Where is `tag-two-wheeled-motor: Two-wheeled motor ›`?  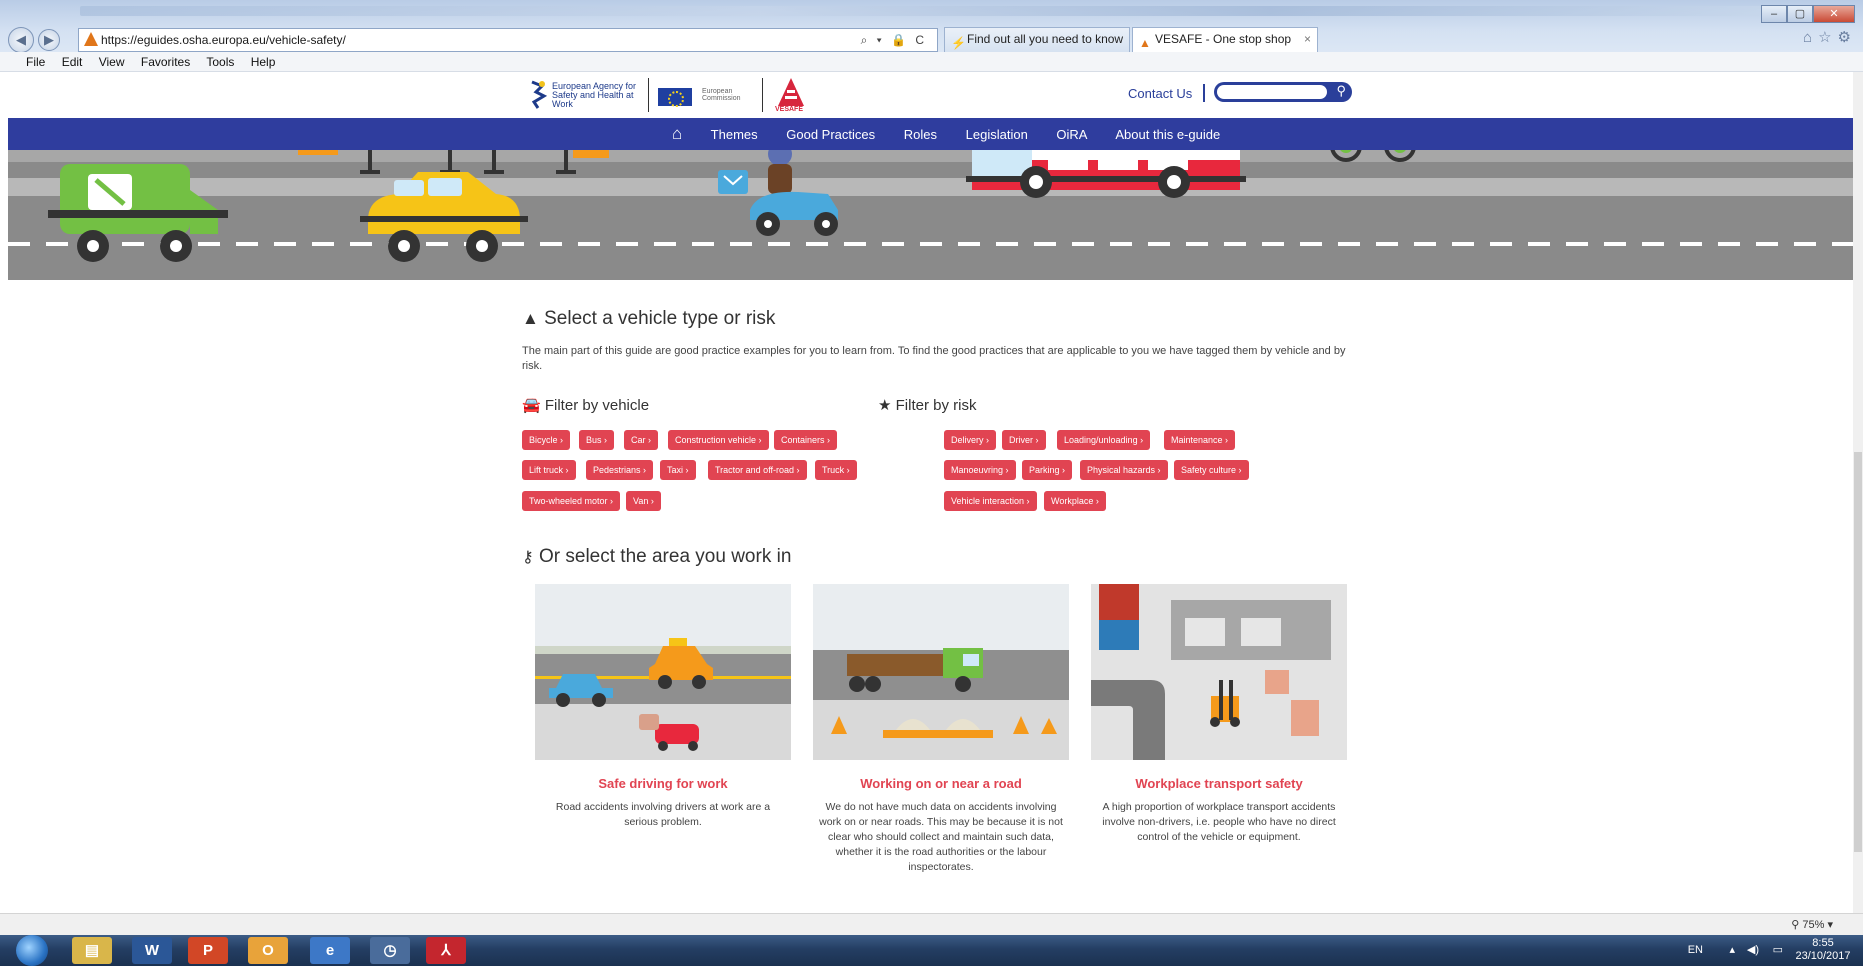 tag-two-wheeled-motor: Two-wheeled motor › is located at coordinates (571, 501).